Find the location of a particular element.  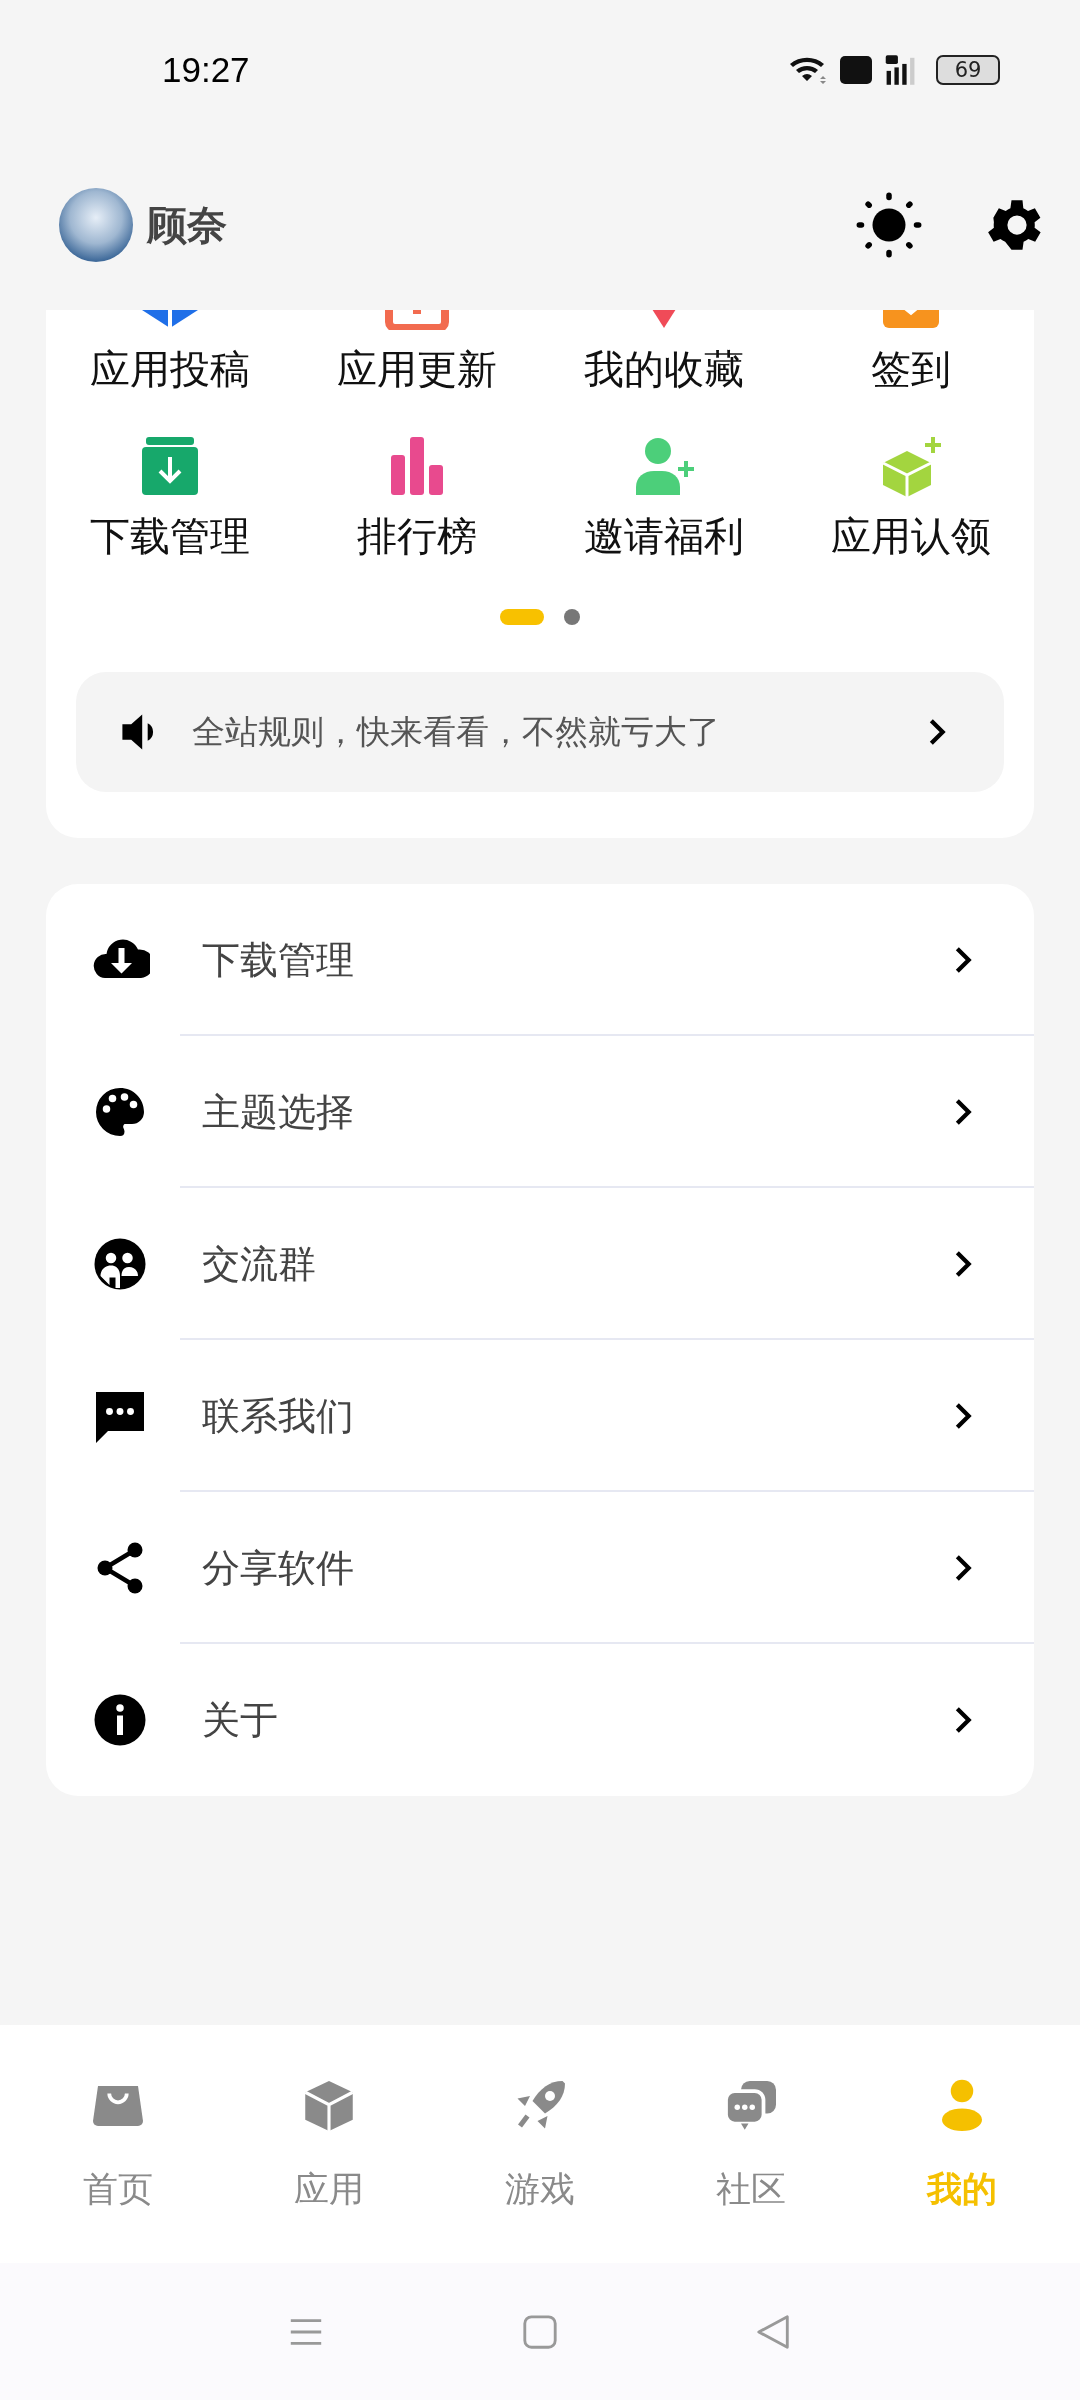

notice-text: 全站规则，快来看看，不然就亏大了 is located at coordinates (456, 731).